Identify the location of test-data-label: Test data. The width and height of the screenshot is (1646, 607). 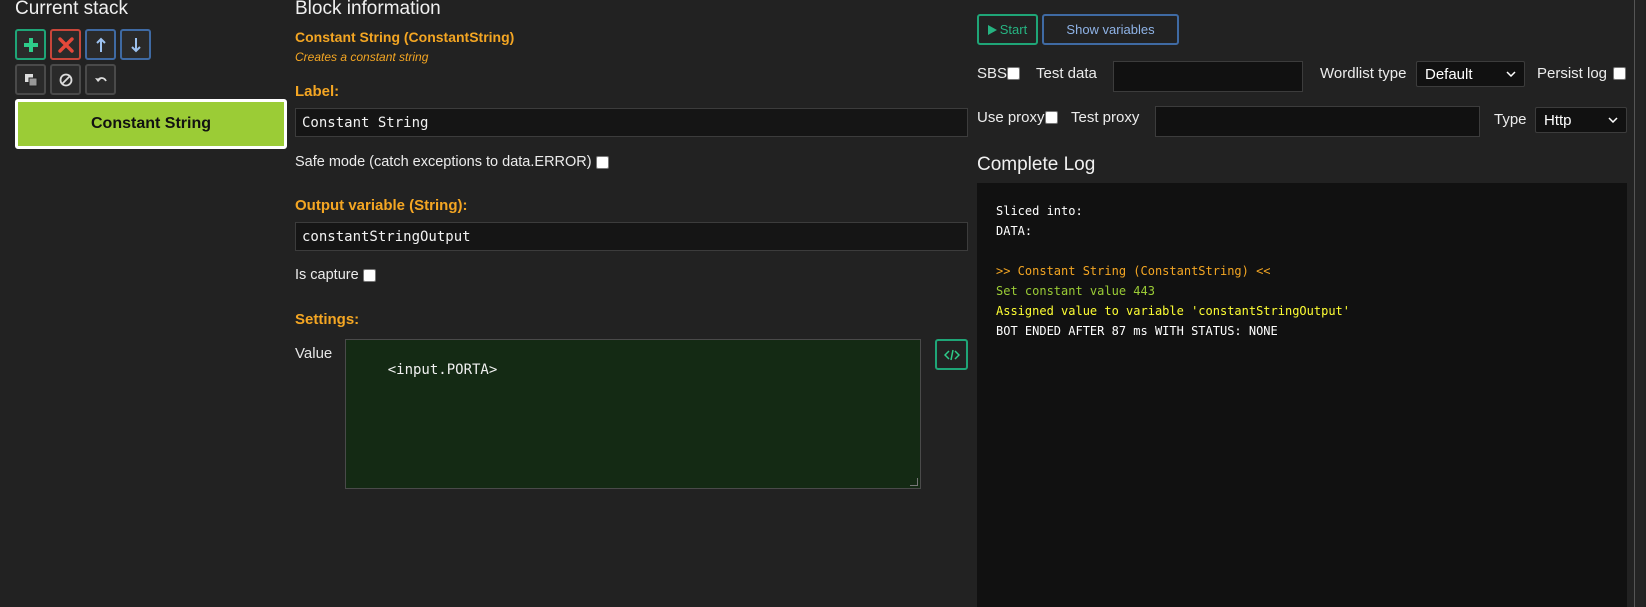
(1066, 73).